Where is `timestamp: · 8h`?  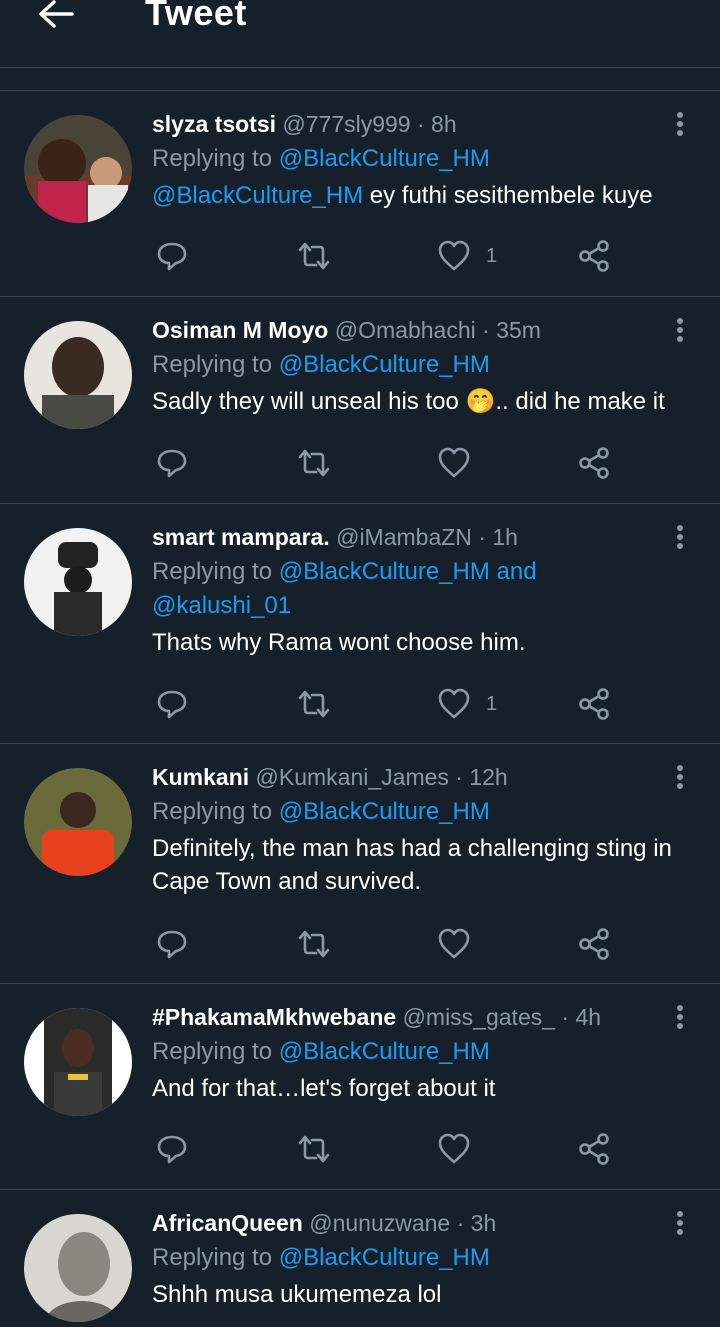
timestamp: · 8h is located at coordinates (437, 124).